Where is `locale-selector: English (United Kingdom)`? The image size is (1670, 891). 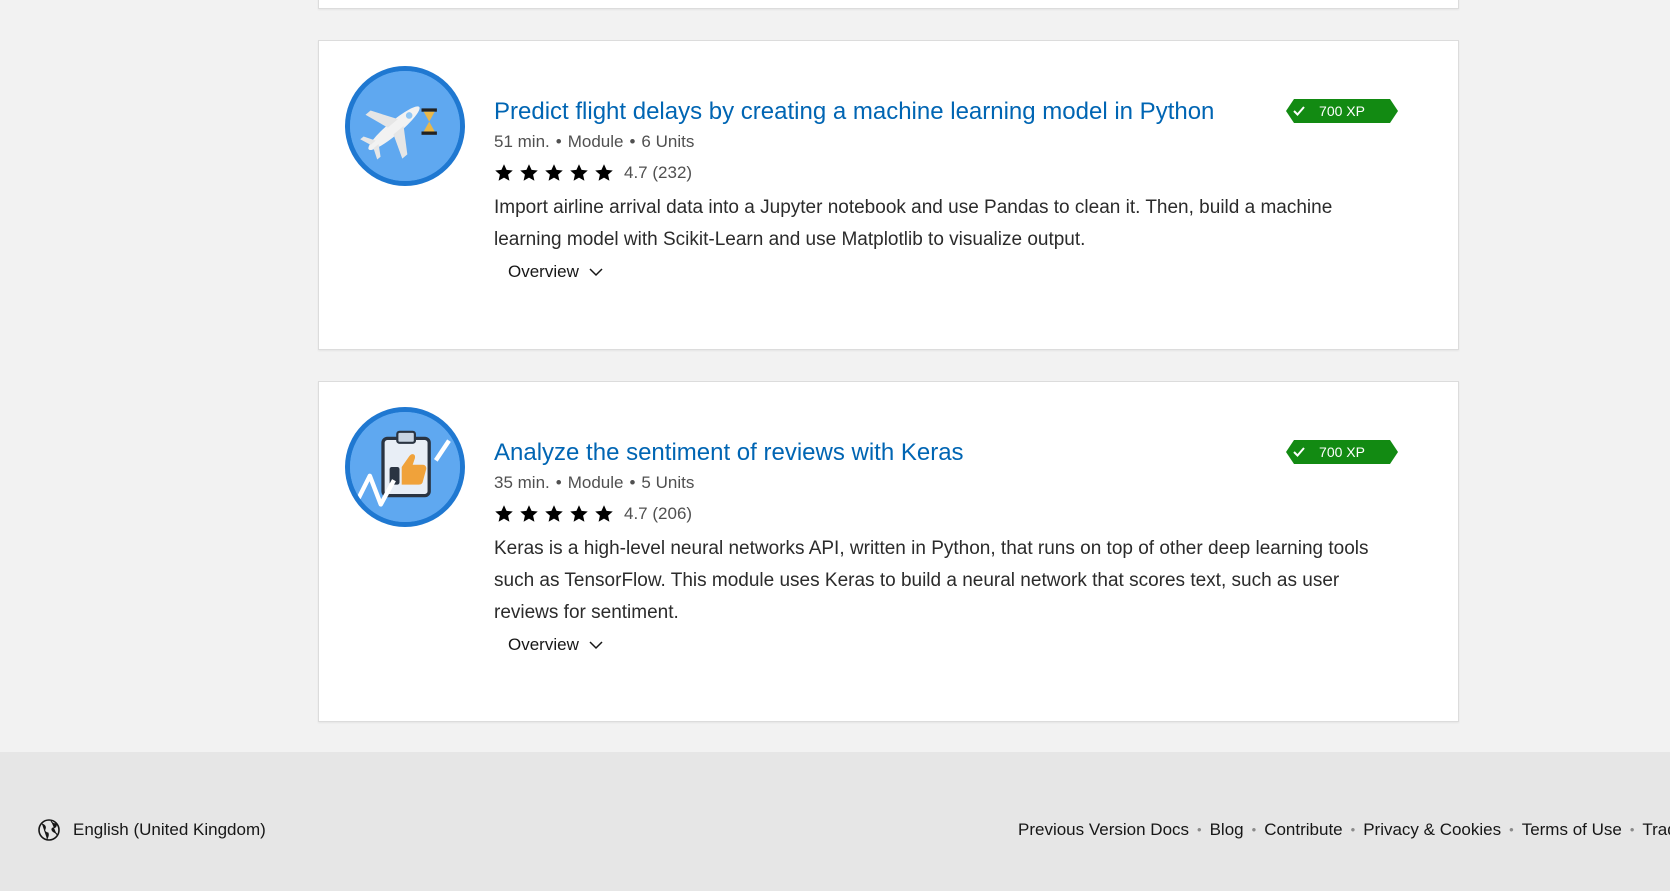
locale-selector: English (United Kingdom) is located at coordinates (151, 830).